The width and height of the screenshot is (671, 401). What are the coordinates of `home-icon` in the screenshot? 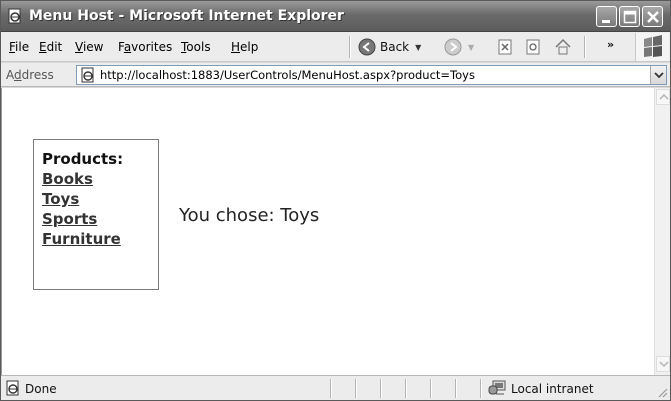 It's located at (563, 46).